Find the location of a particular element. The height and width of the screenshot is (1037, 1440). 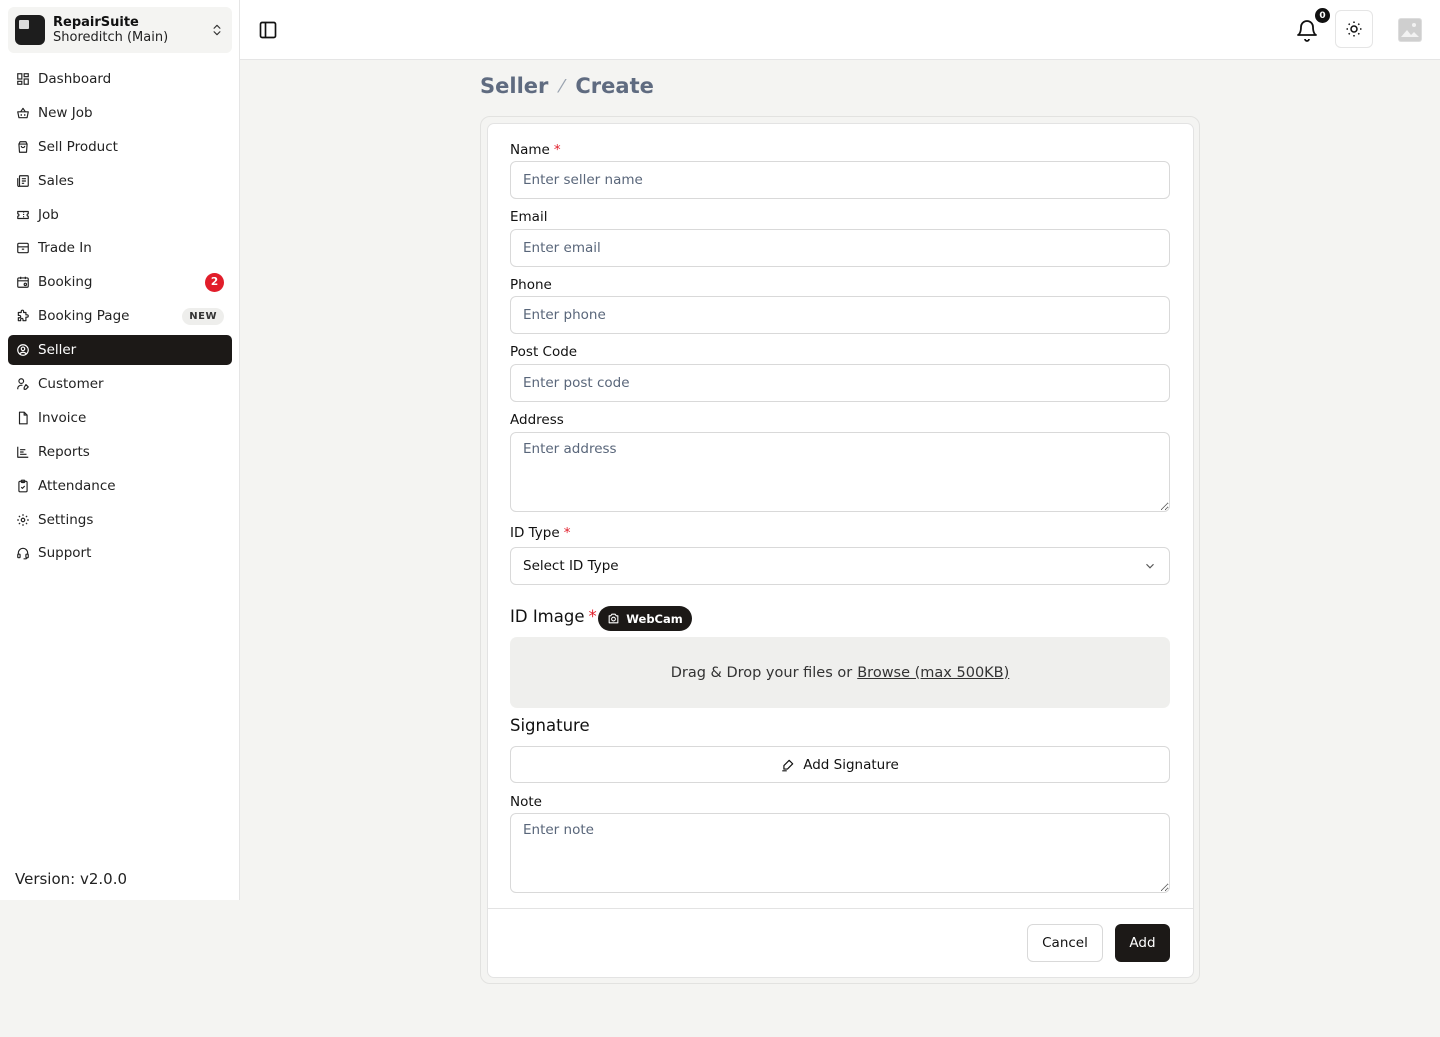

sidebar-item-dashboard: Dashboard is located at coordinates (120, 79).